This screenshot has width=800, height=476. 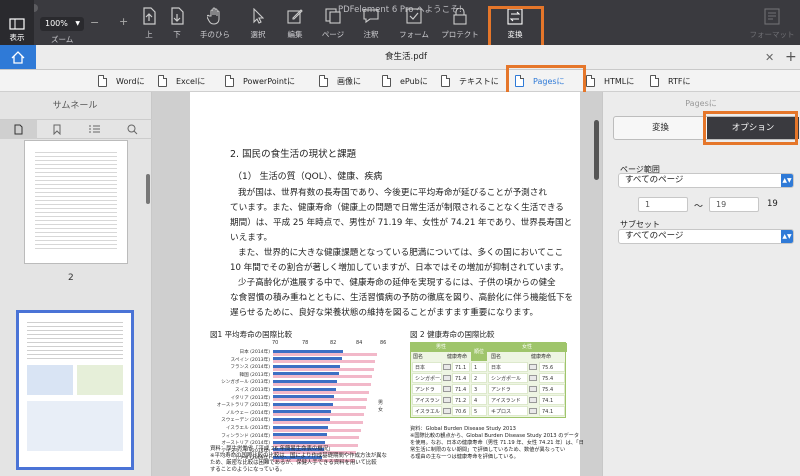 What do you see at coordinates (62, 24) in the screenshot?
I see `zoom-control: 100% ▼` at bounding box center [62, 24].